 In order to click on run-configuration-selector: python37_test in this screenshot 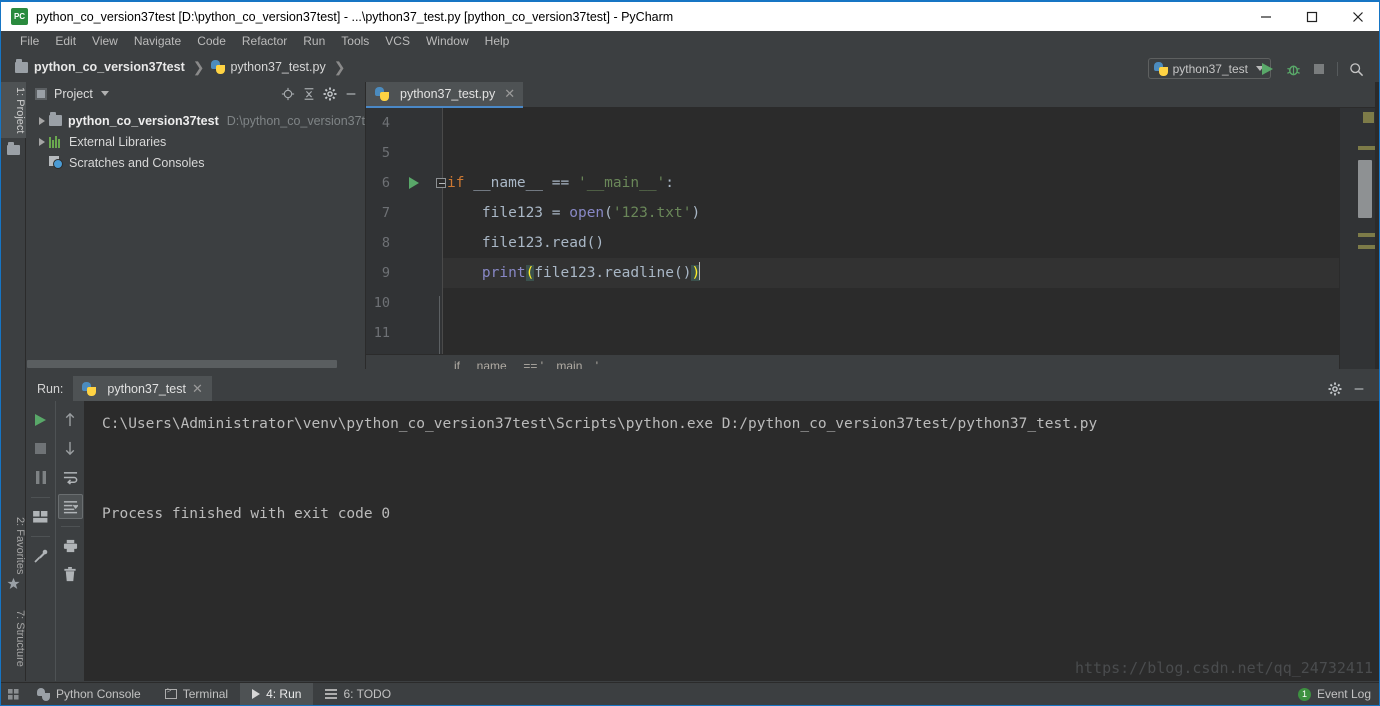, I will do `click(1209, 68)`.